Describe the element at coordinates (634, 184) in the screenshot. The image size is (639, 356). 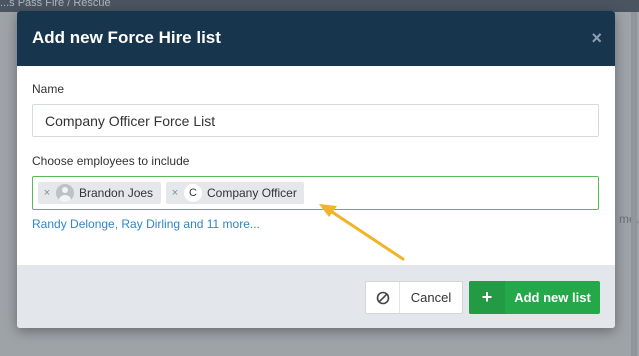
I see `backdrop-scrollbar` at that location.